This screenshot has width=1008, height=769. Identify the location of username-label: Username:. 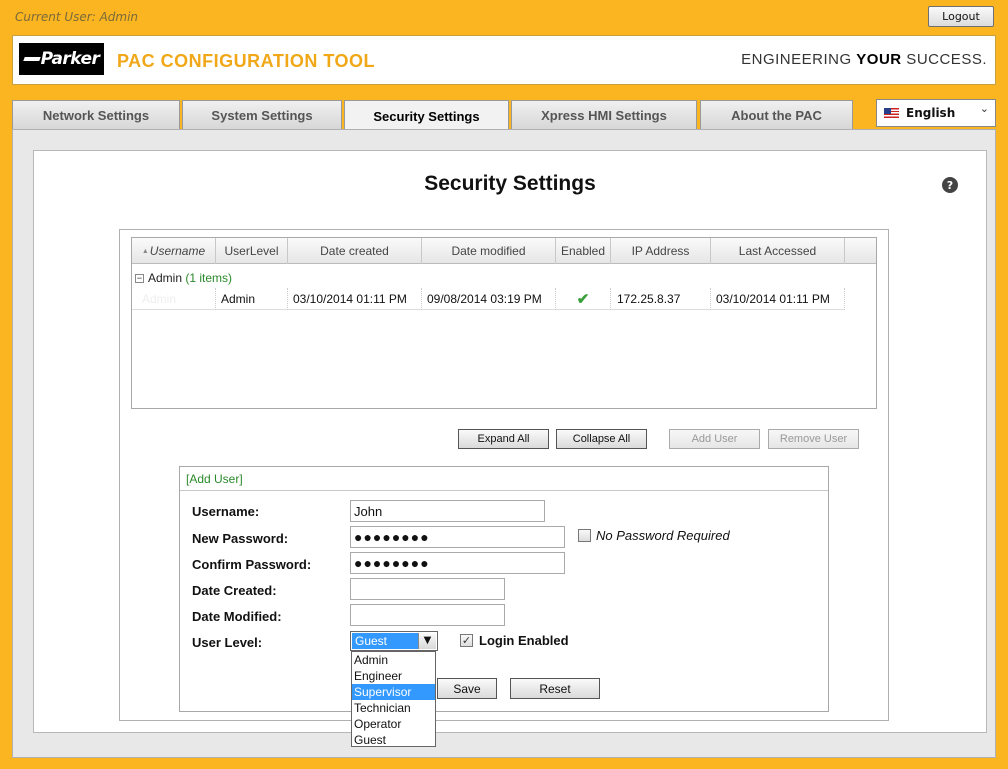
(226, 511).